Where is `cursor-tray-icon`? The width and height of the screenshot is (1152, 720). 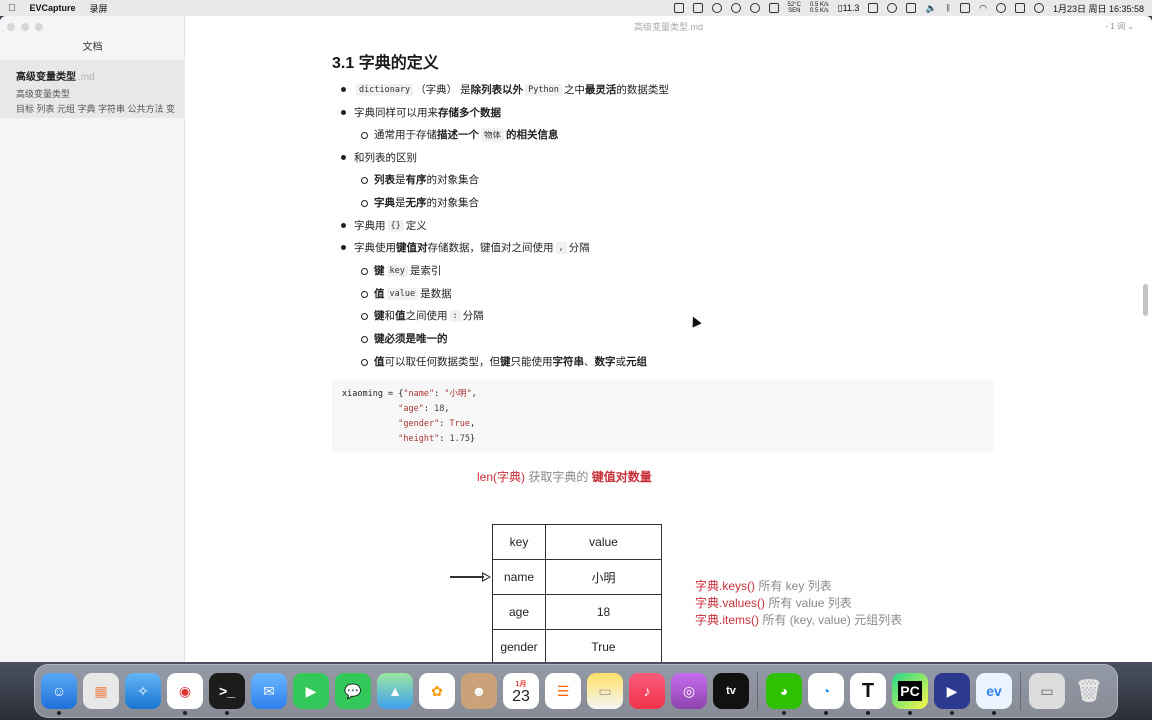 cursor-tray-icon is located at coordinates (873, 8).